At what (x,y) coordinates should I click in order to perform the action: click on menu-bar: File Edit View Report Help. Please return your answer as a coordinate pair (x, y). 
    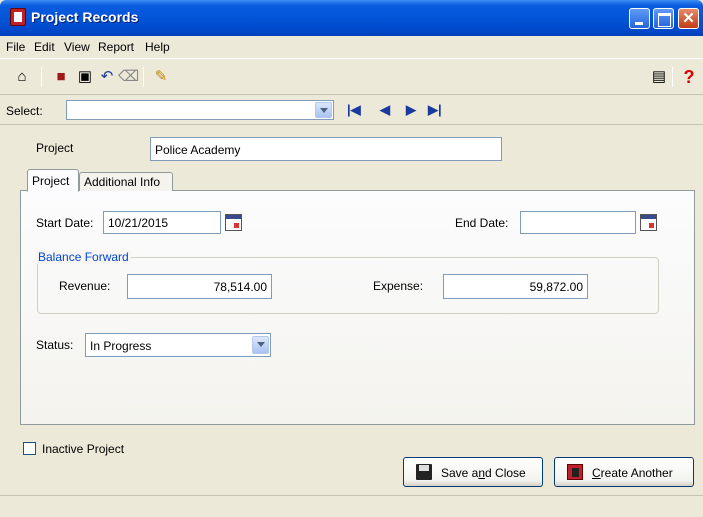
    Looking at the image, I should click on (351, 47).